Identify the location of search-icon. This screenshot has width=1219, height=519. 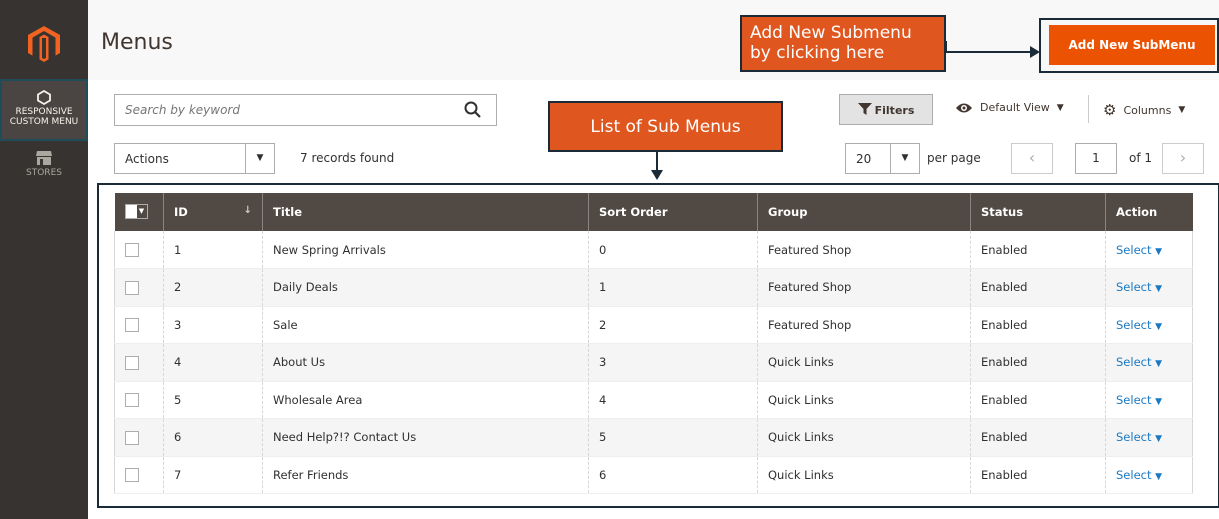
(473, 110).